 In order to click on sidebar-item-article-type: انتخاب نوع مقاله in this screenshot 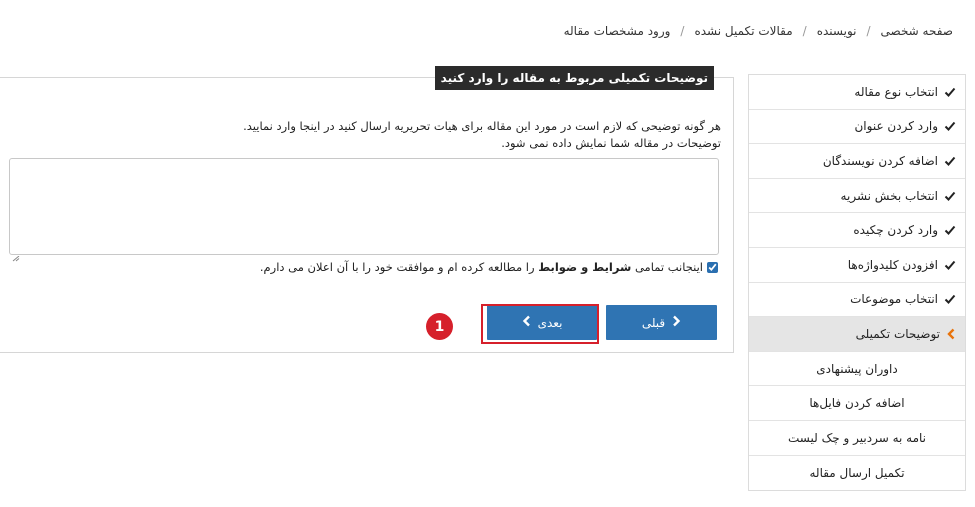, I will do `click(857, 92)`.